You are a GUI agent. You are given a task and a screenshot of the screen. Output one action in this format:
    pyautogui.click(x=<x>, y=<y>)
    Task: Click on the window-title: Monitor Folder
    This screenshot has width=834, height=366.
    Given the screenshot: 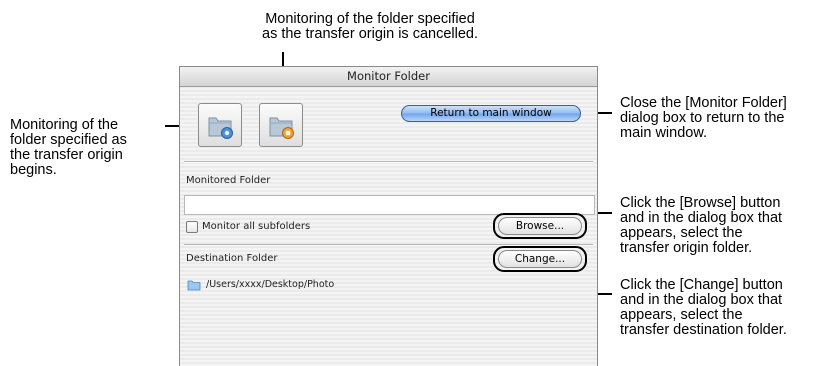 What is the action you would take?
    pyautogui.click(x=388, y=77)
    